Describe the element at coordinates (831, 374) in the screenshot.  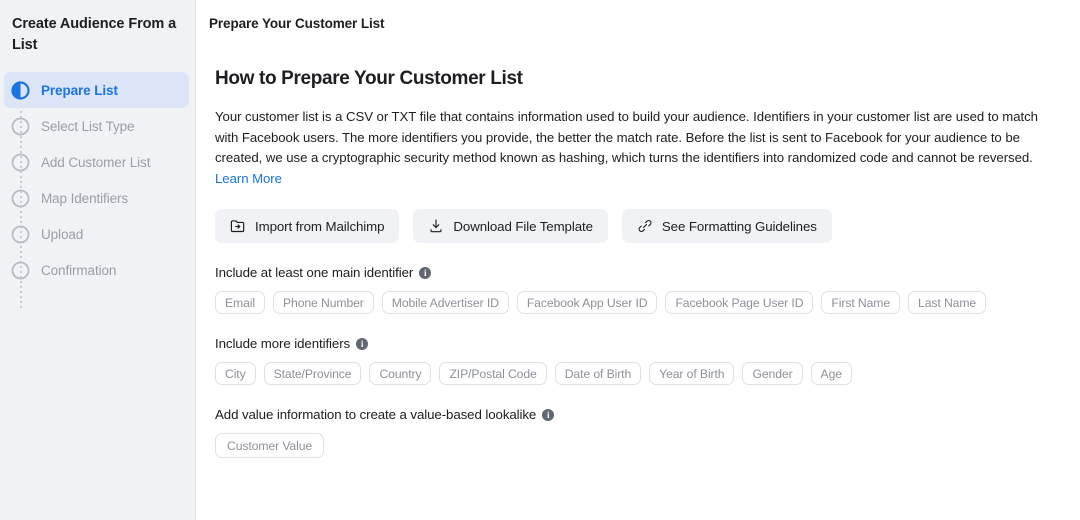
I see `identifier-chip: Age` at that location.